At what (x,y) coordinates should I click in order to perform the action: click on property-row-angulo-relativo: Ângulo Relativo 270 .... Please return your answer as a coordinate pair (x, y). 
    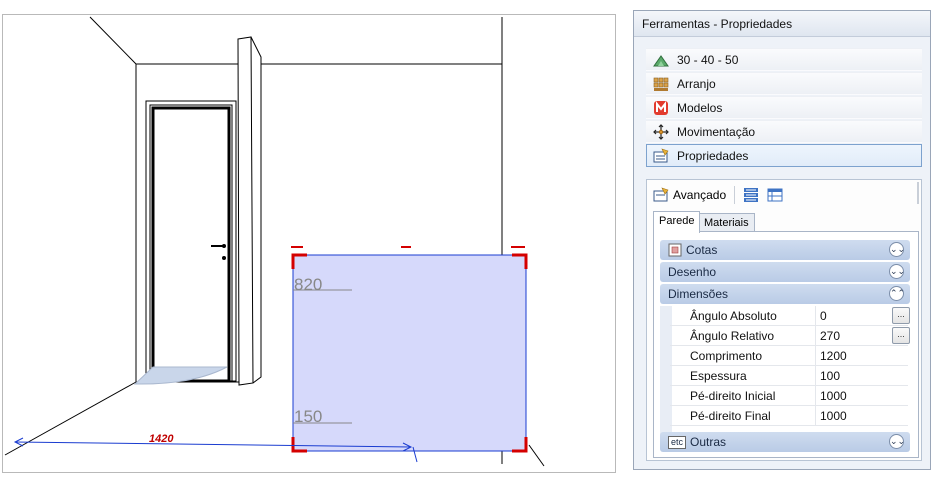
    Looking at the image, I should click on (790, 336).